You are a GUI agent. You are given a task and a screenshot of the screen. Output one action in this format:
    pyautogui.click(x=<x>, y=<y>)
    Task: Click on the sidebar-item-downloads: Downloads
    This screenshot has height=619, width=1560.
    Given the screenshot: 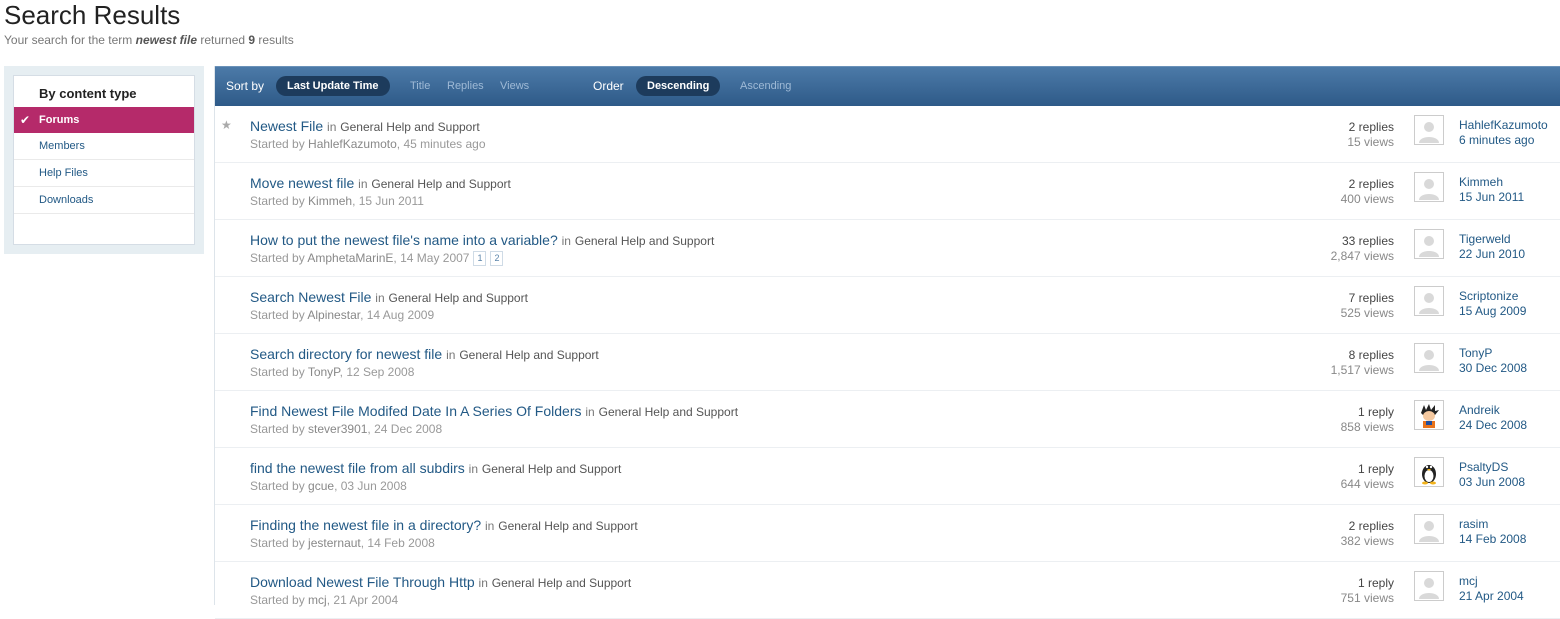 What is the action you would take?
    pyautogui.click(x=104, y=200)
    